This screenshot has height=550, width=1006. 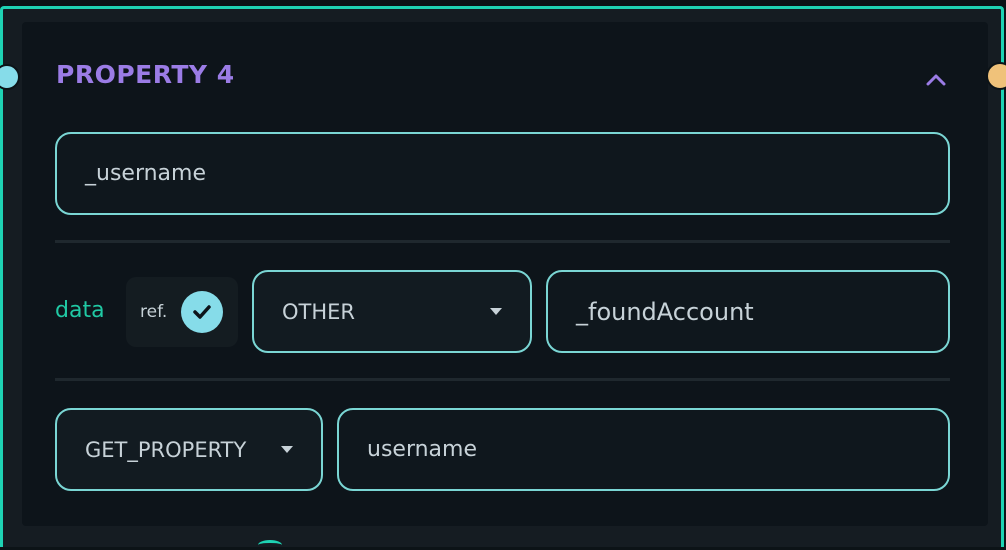 What do you see at coordinates (643, 449) in the screenshot?
I see `property-input: username` at bounding box center [643, 449].